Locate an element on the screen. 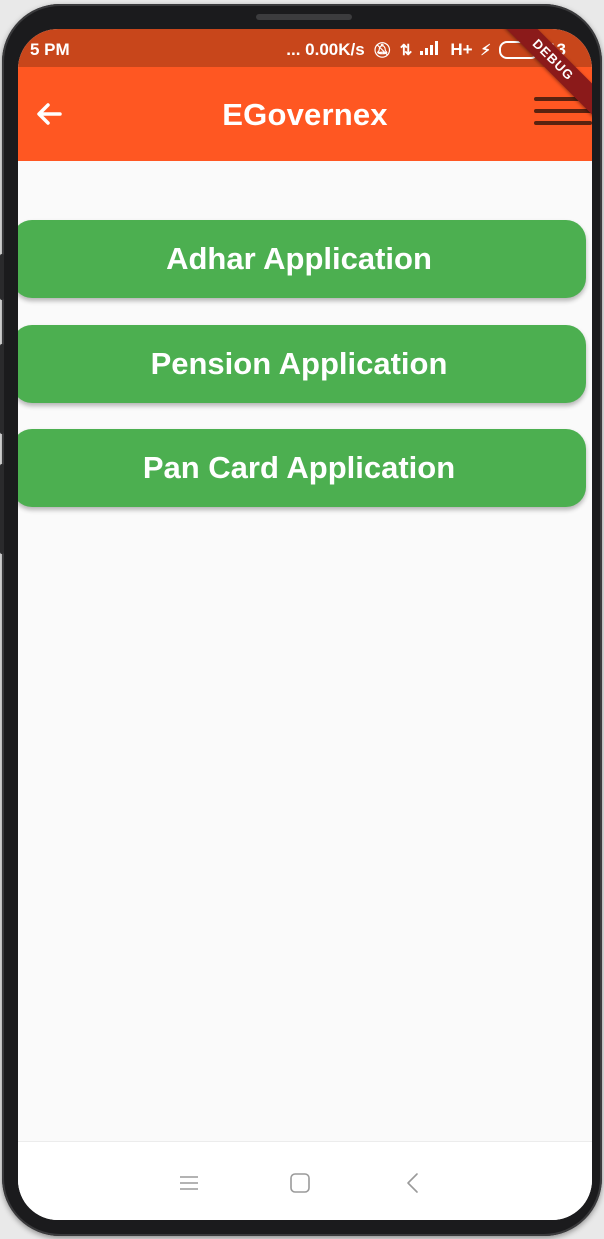 This screenshot has width=604, height=1239. signal-icon is located at coordinates (431, 50).